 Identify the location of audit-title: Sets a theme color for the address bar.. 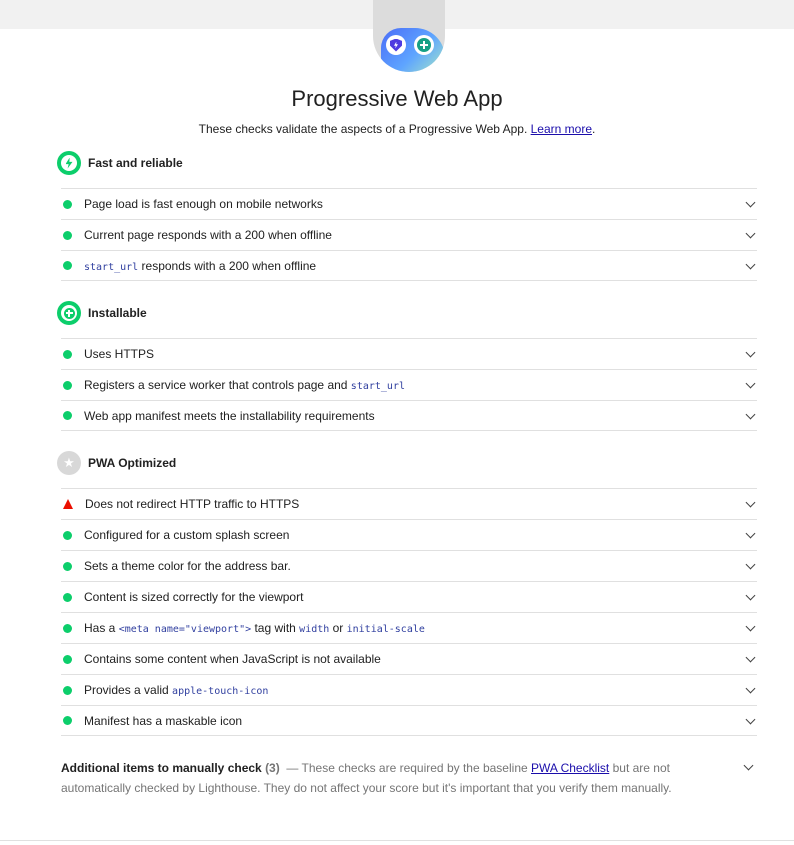
(187, 566).